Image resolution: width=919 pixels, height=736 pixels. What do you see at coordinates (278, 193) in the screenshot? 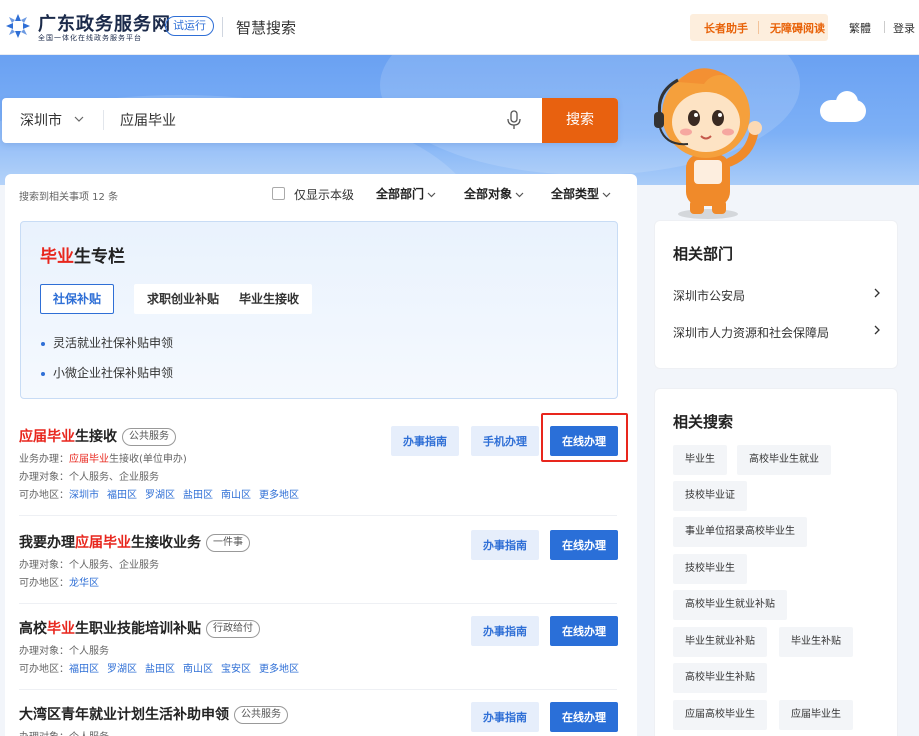
I see `only-this-level-checkbox` at bounding box center [278, 193].